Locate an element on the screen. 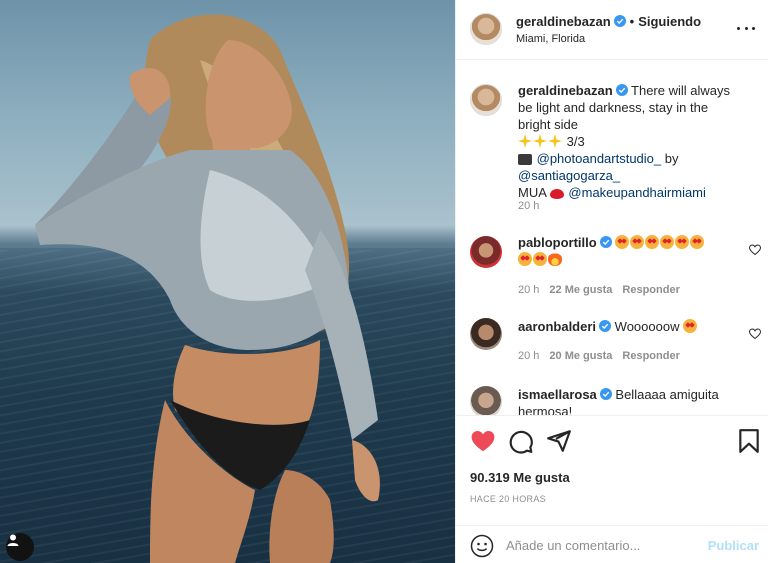 The height and width of the screenshot is (563, 768). comment-text: pabloportillo is located at coordinates (630, 251).